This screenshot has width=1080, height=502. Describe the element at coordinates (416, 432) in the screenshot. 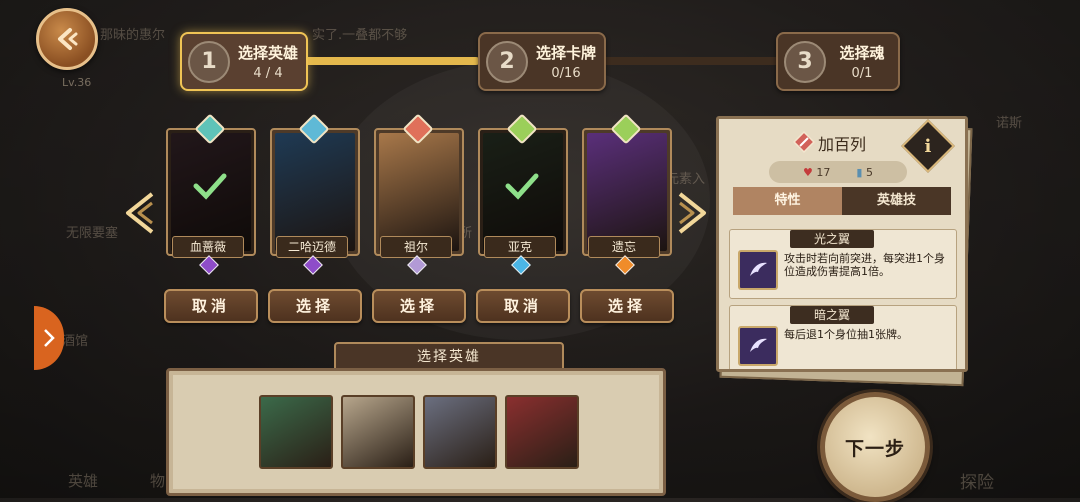

I see `selected-heroes-tray` at that location.